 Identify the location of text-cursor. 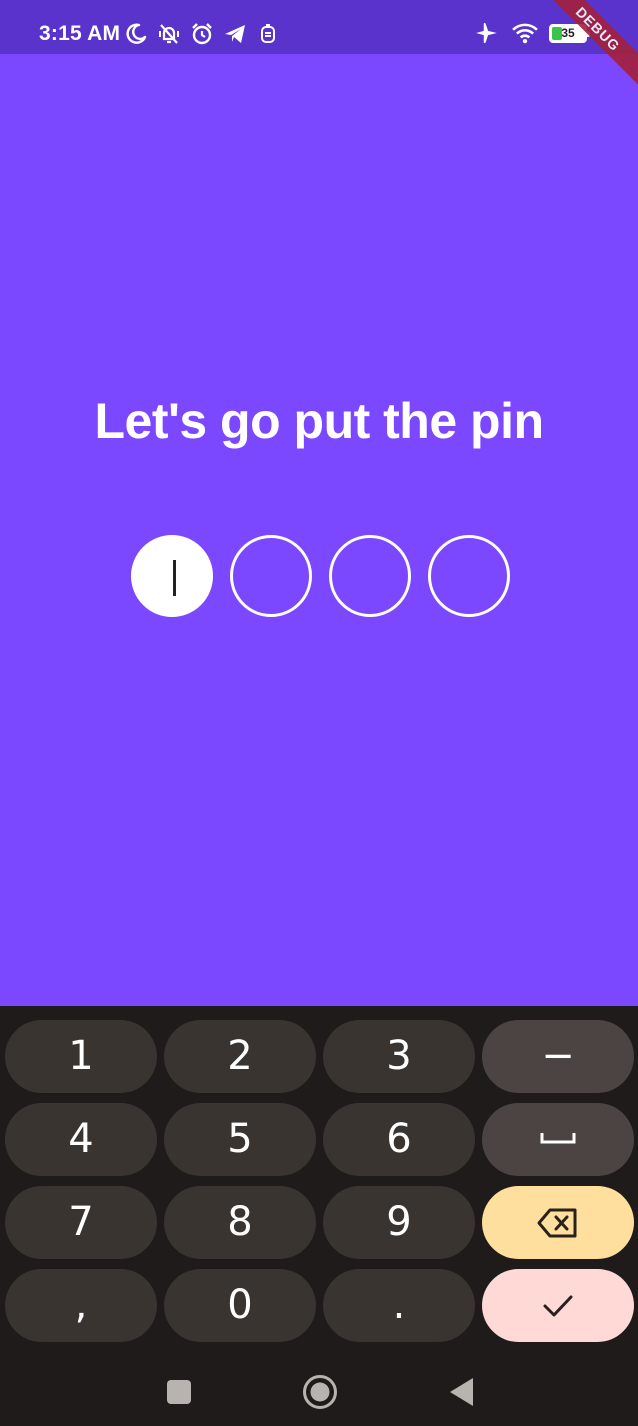
(174, 578).